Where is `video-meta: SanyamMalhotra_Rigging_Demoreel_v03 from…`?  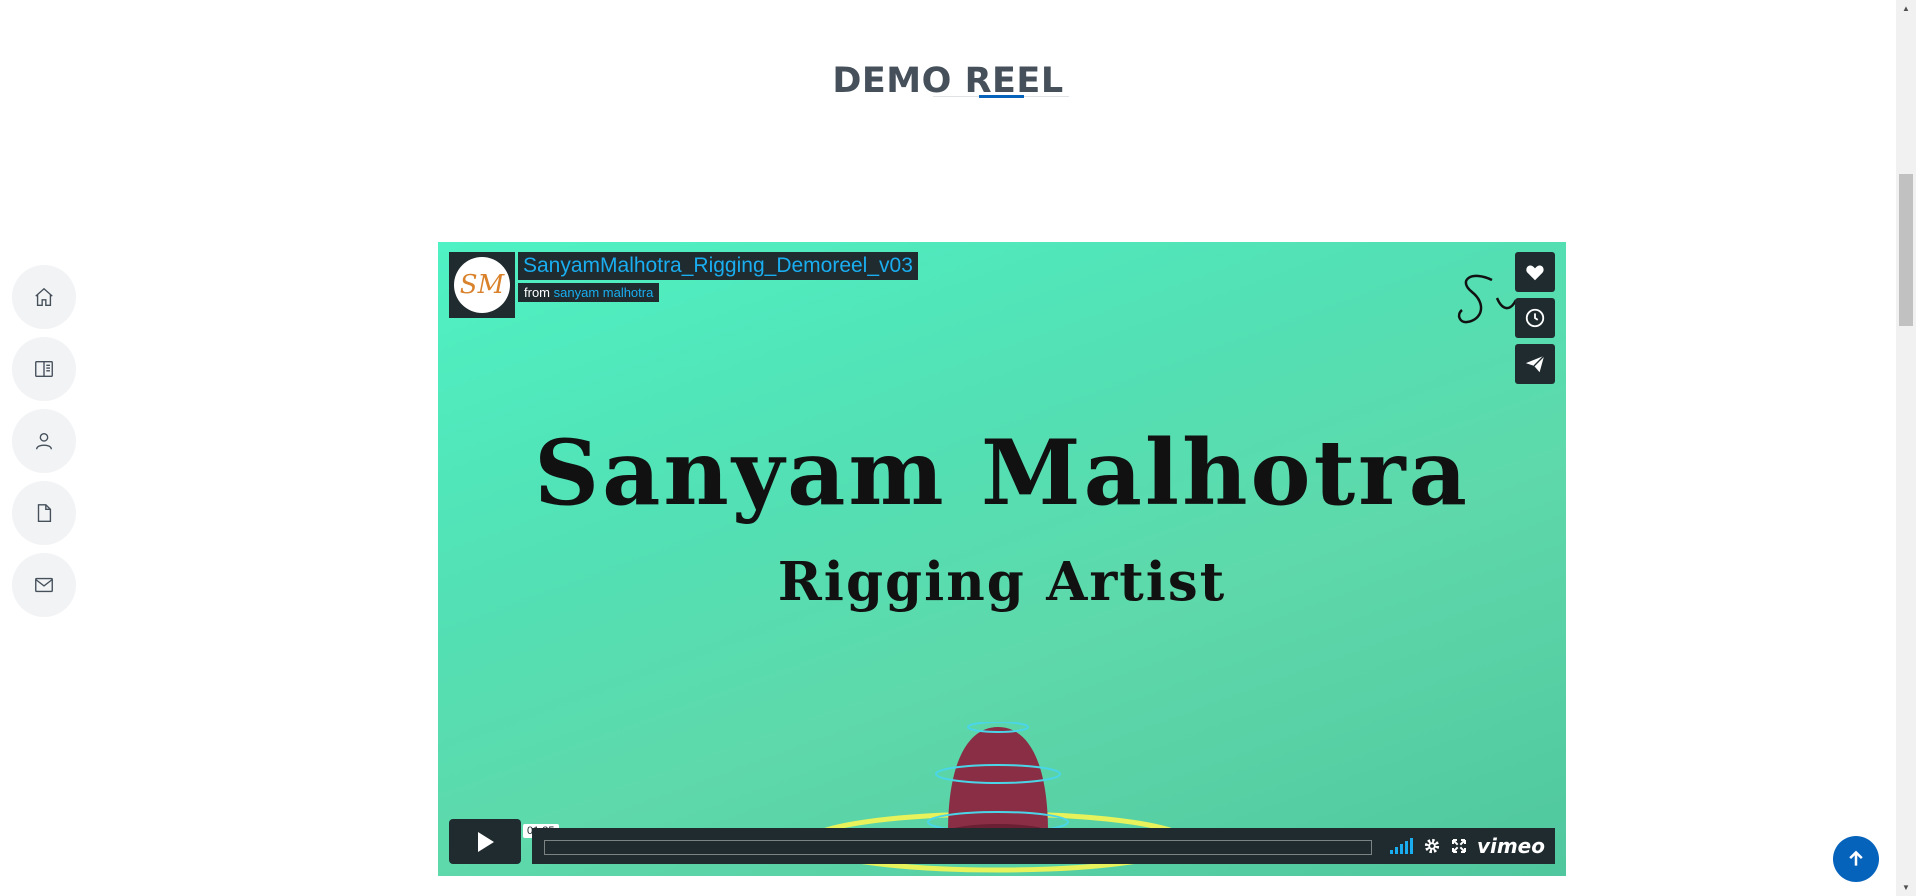 video-meta: SanyamMalhotra_Rigging_Demoreel_v03 from… is located at coordinates (718, 285).